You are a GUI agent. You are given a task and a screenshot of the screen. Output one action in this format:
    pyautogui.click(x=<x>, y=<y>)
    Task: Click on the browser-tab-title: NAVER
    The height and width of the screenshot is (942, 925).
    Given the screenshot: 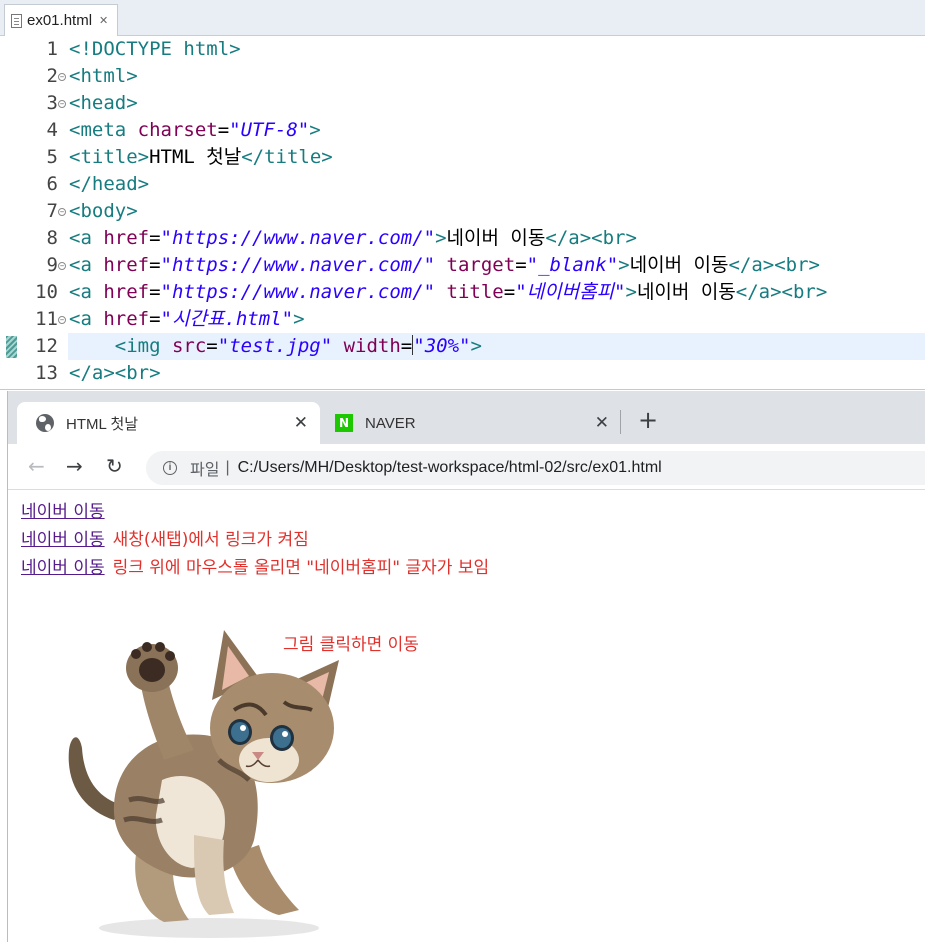 What is the action you would take?
    pyautogui.click(x=390, y=423)
    